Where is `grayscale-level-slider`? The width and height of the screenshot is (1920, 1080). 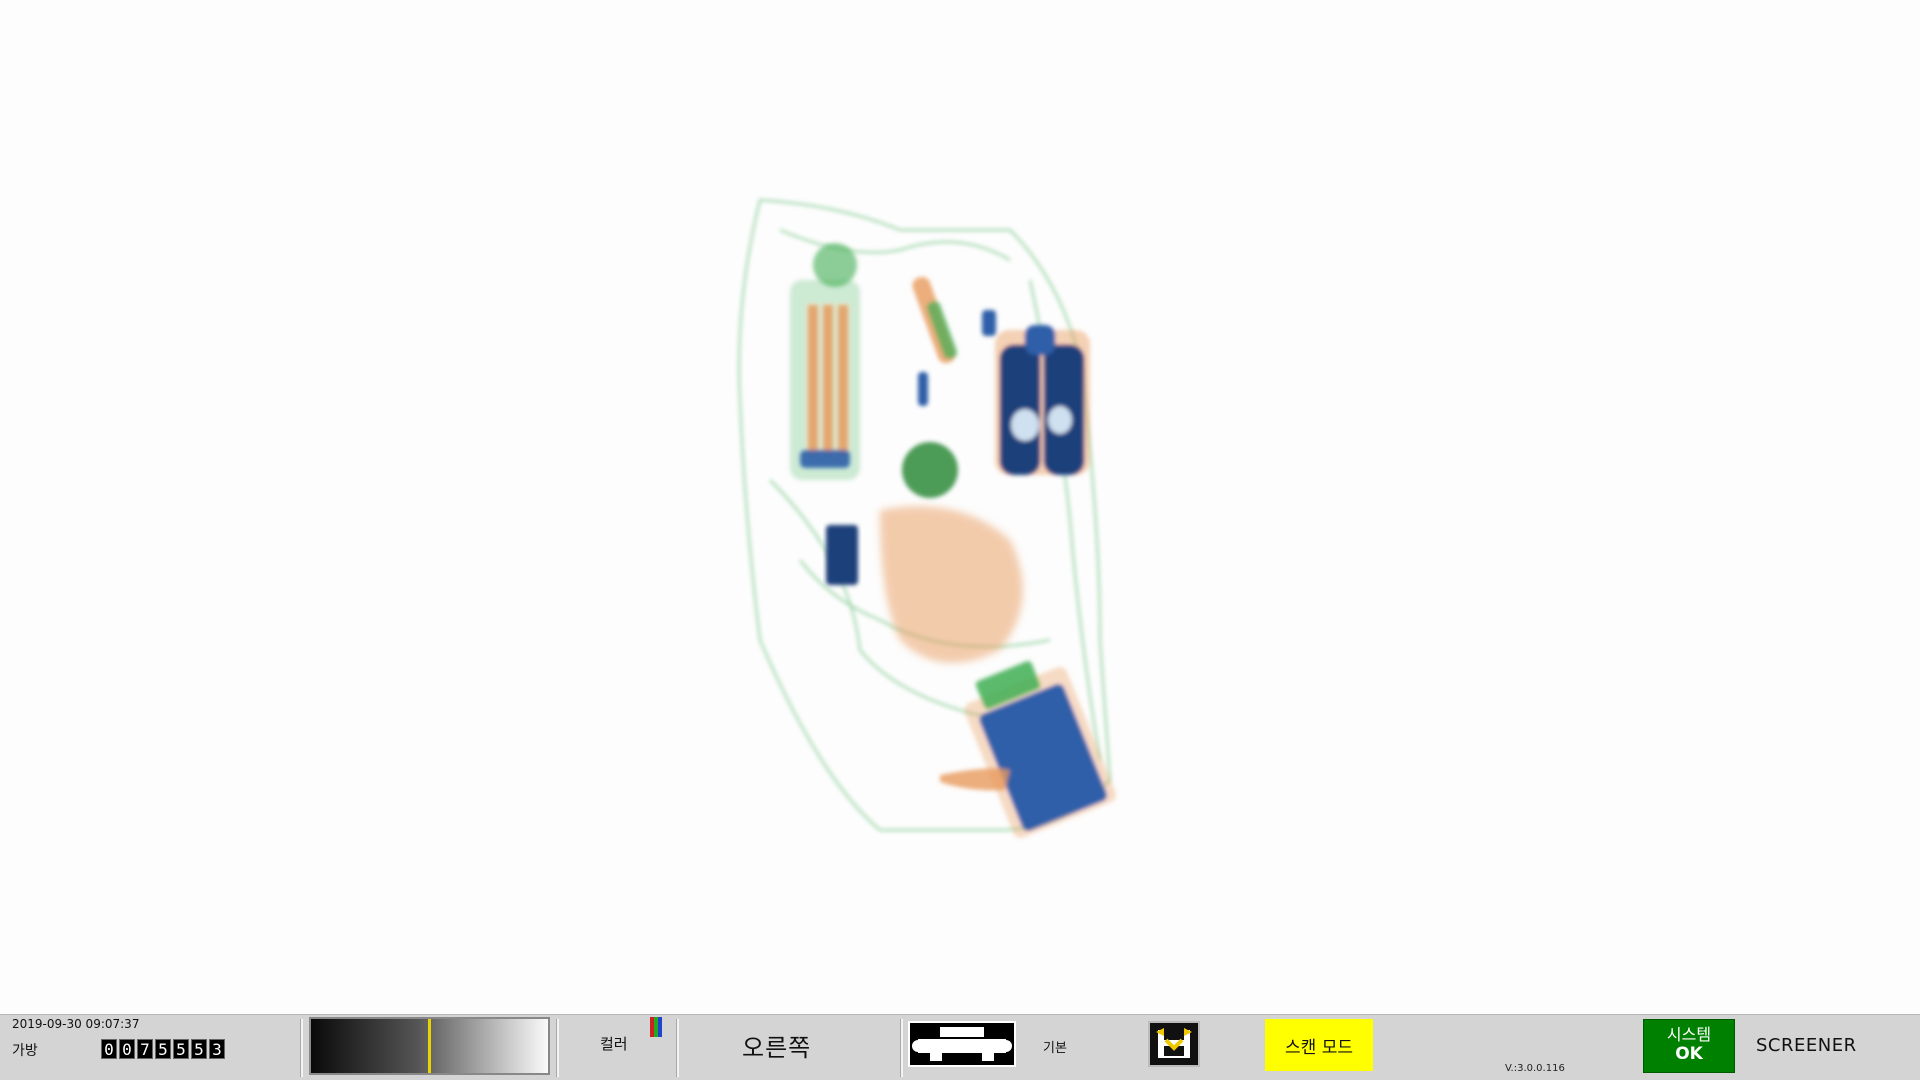 grayscale-level-slider is located at coordinates (429, 1046).